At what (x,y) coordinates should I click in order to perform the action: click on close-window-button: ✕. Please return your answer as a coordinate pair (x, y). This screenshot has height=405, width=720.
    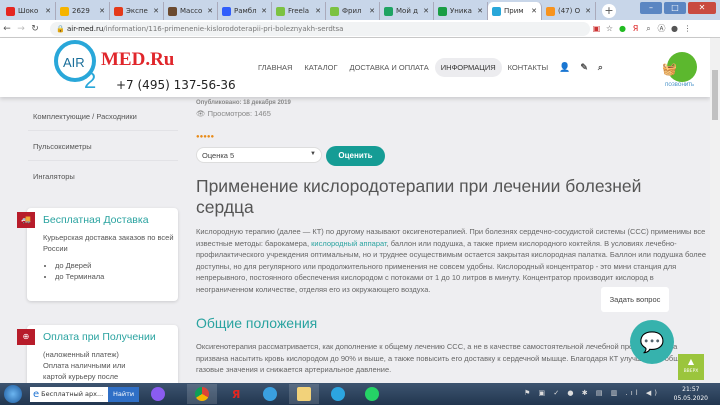
    Looking at the image, I should click on (702, 8).